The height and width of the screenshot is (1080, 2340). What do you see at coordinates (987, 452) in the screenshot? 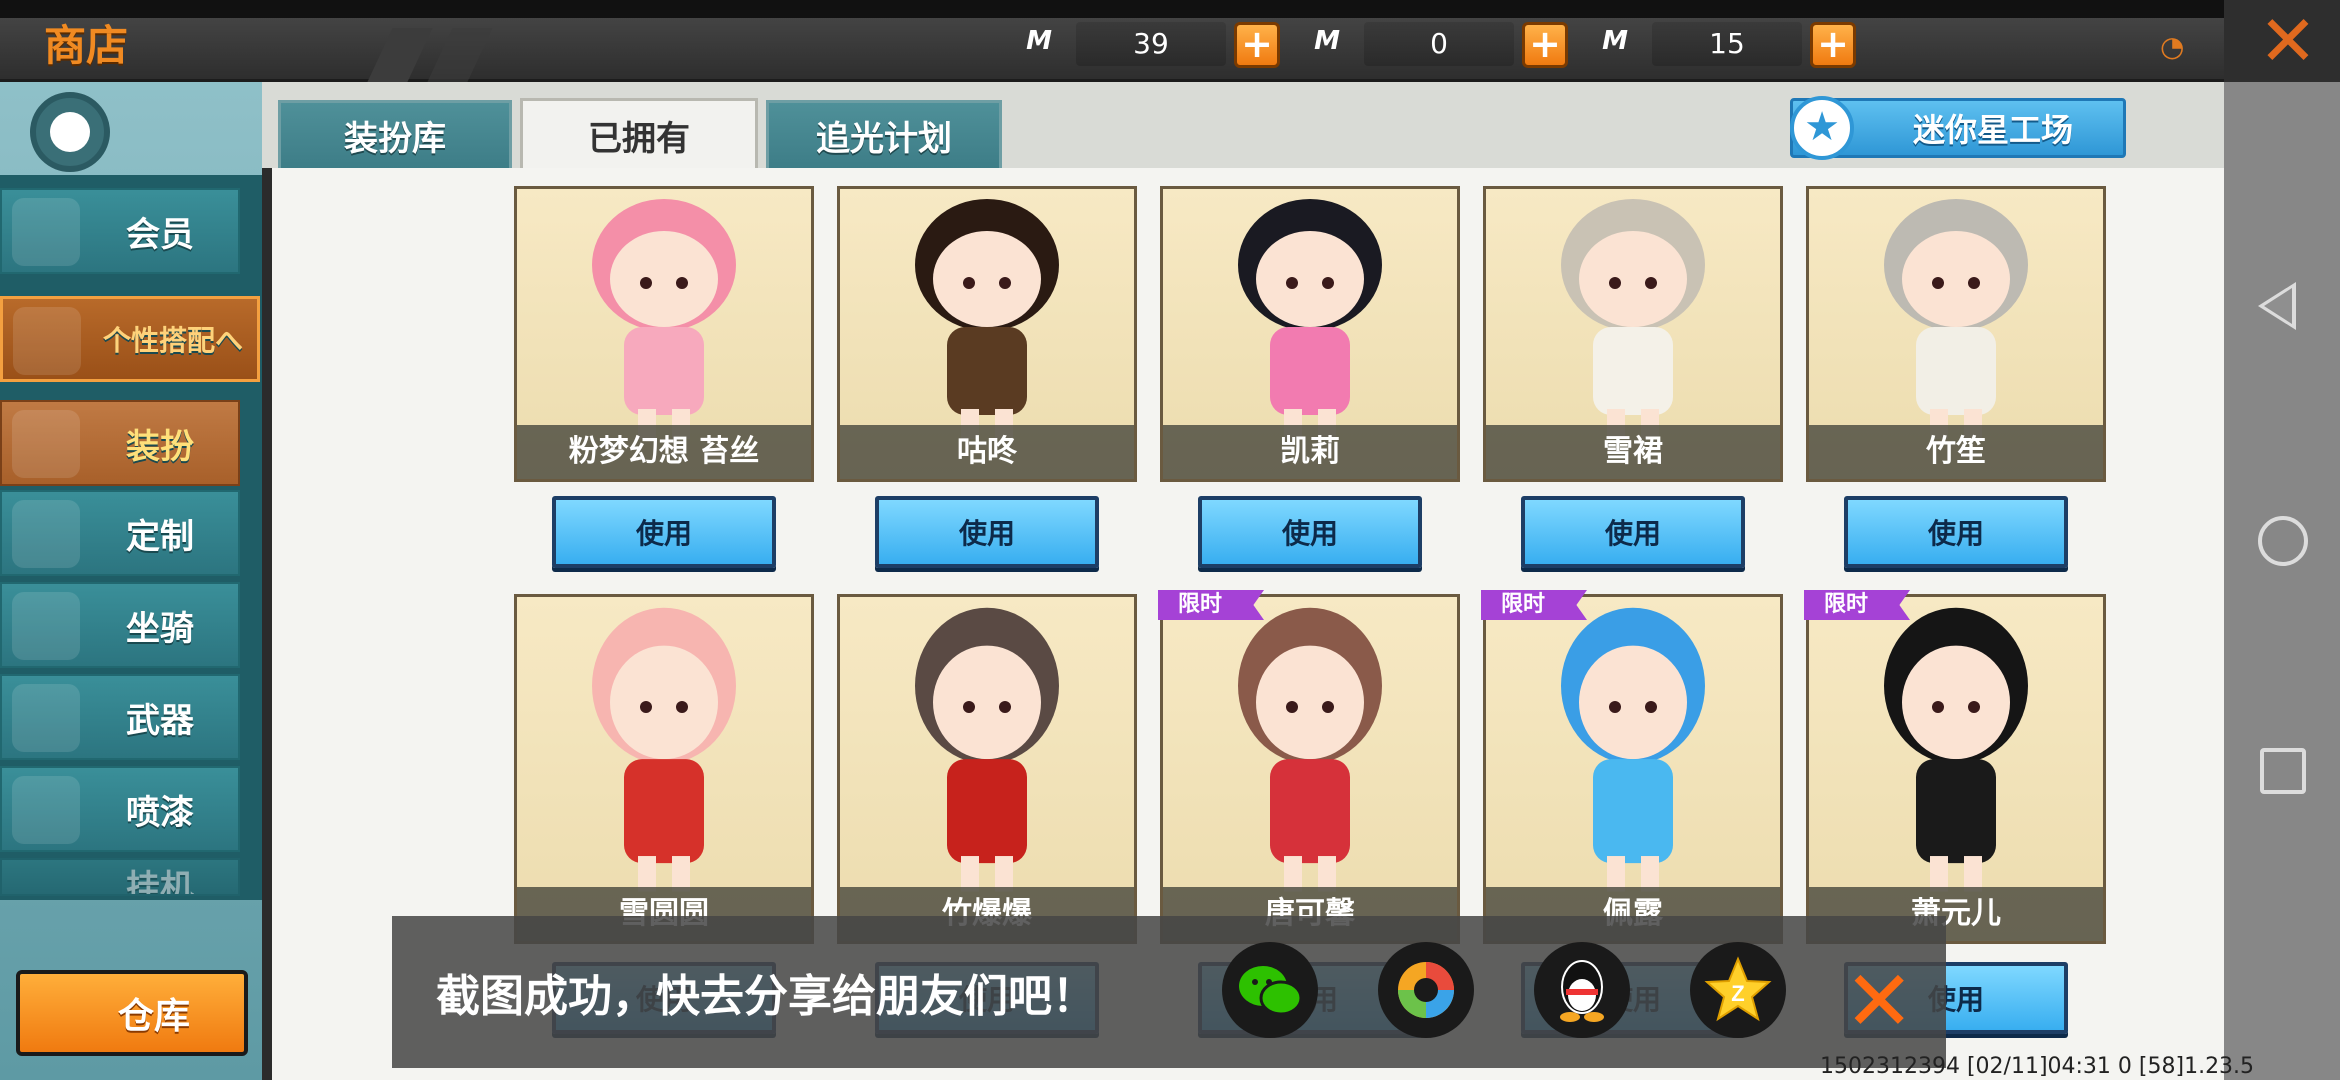
I see `item-name: 咕咚` at bounding box center [987, 452].